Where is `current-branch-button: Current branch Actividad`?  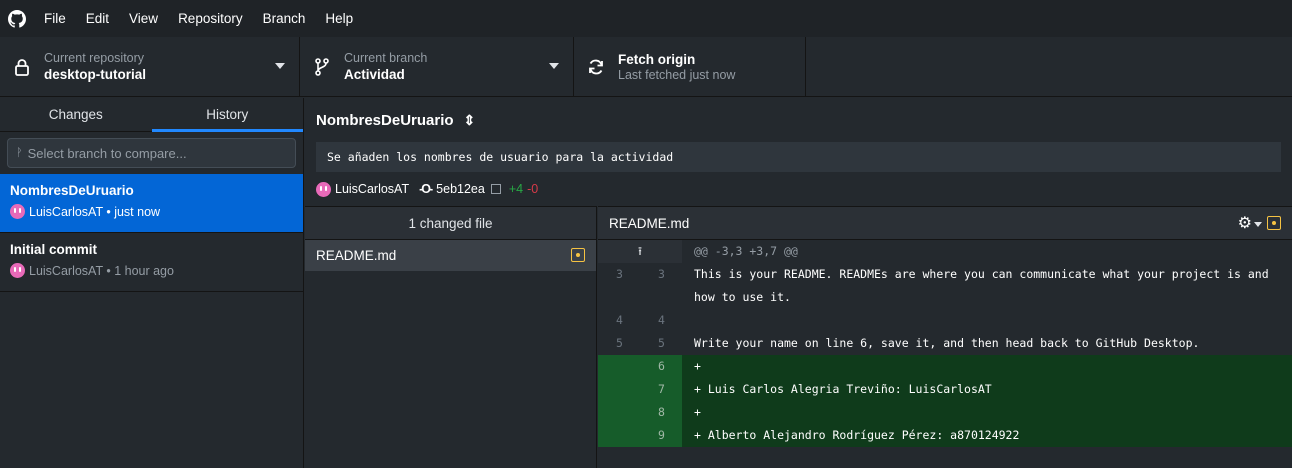
current-branch-button: Current branch Actividad is located at coordinates (437, 67).